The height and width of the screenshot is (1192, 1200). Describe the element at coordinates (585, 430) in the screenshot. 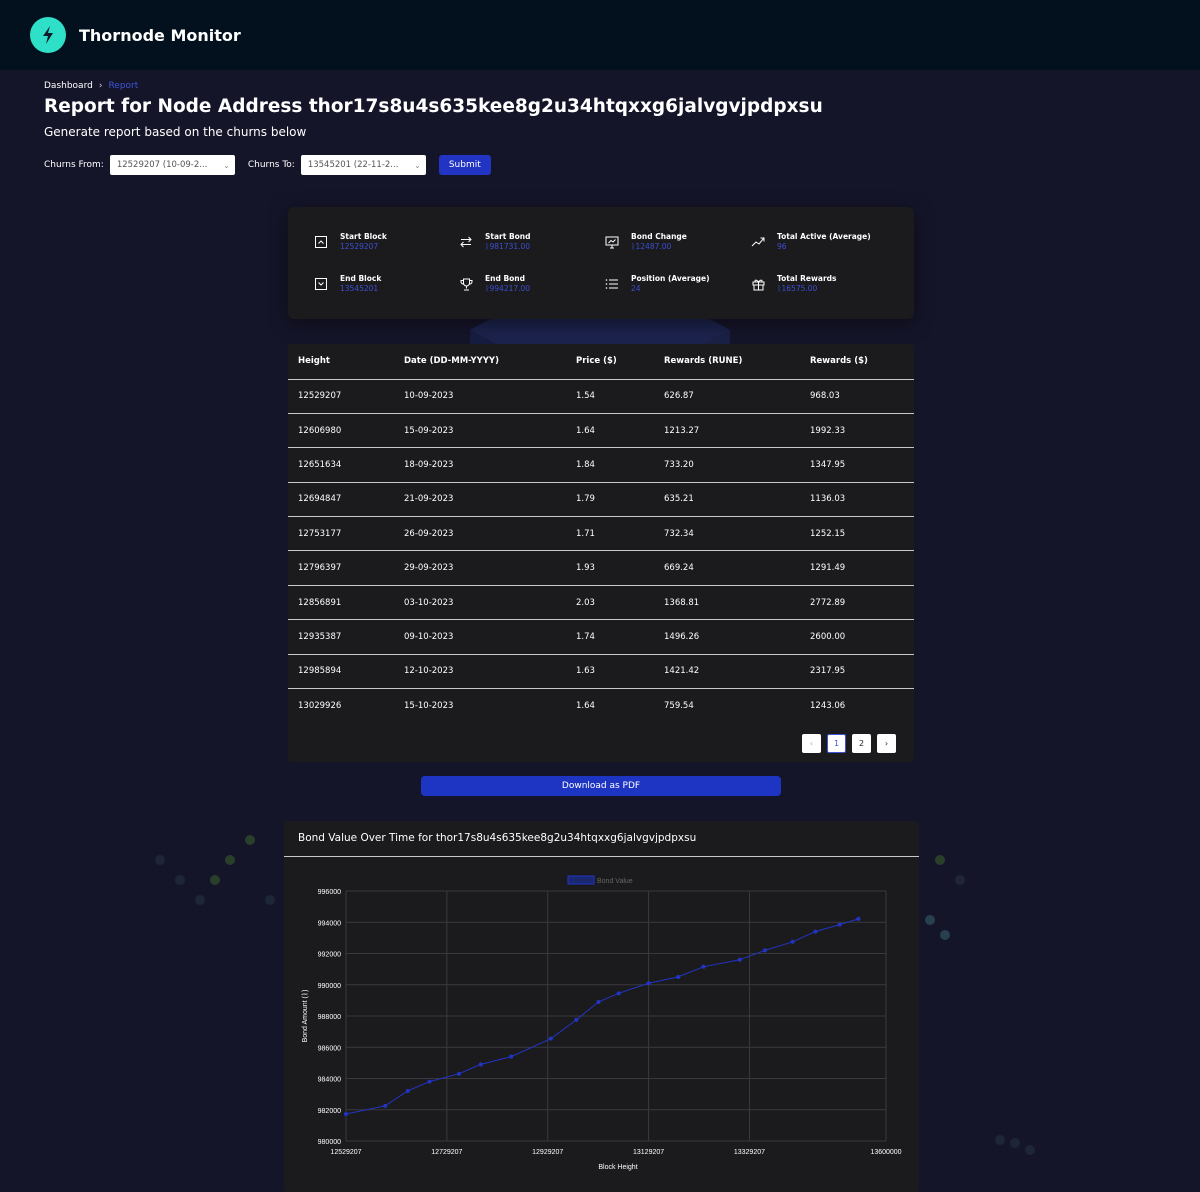

I see `cell-price: 1.64` at that location.